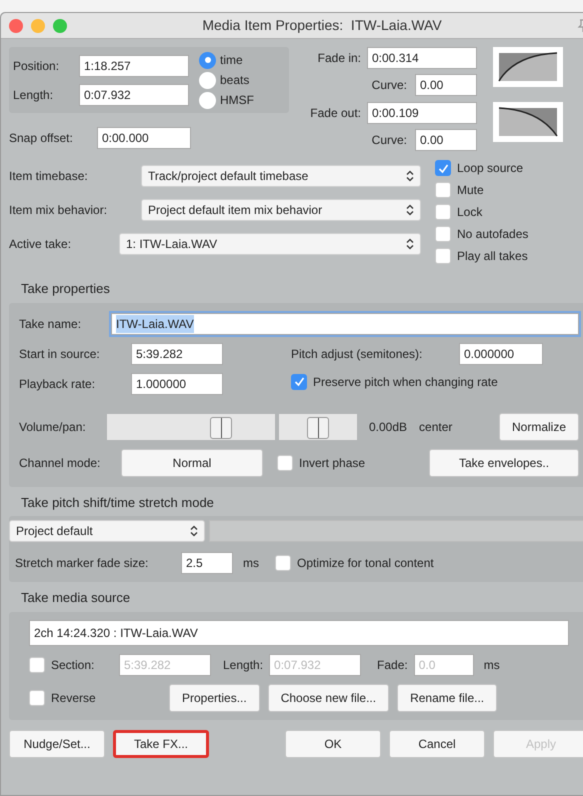  I want to click on source-field: 2ch 14:24.320 : ITW-Laia.WAV, so click(299, 633).